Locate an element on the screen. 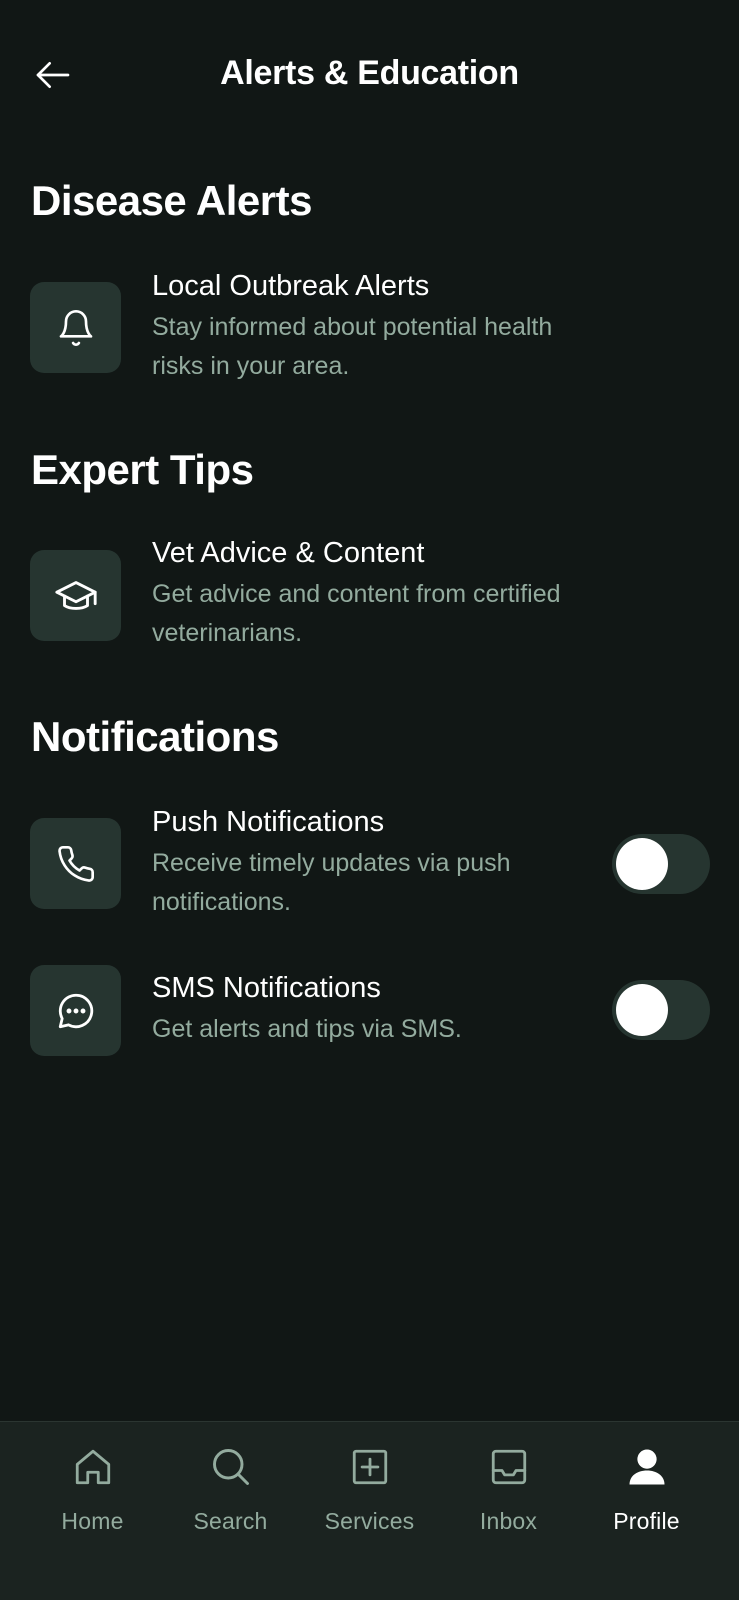  nav-label: Home is located at coordinates (92, 1521).